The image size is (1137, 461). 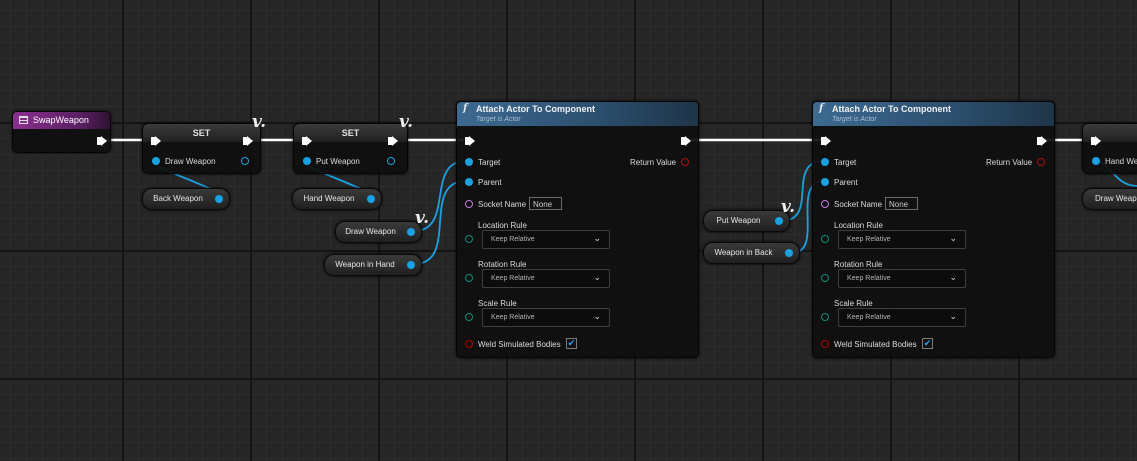 What do you see at coordinates (350, 148) in the screenshot?
I see `set-node-put-weapon: SET Put Weapon` at bounding box center [350, 148].